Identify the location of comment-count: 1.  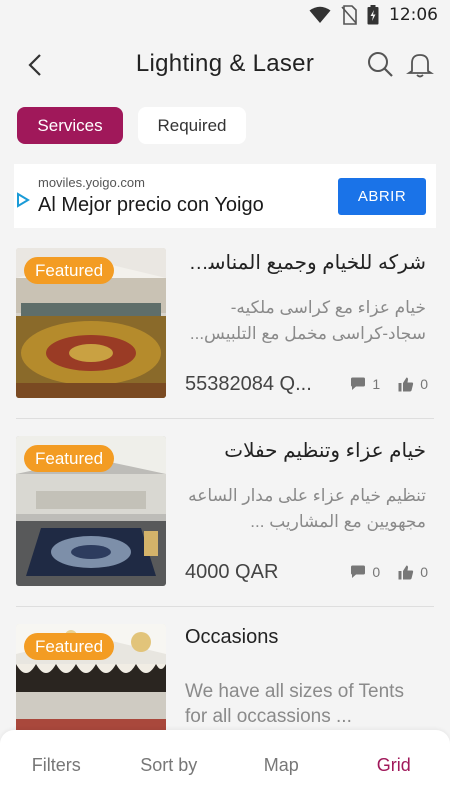
(376, 384).